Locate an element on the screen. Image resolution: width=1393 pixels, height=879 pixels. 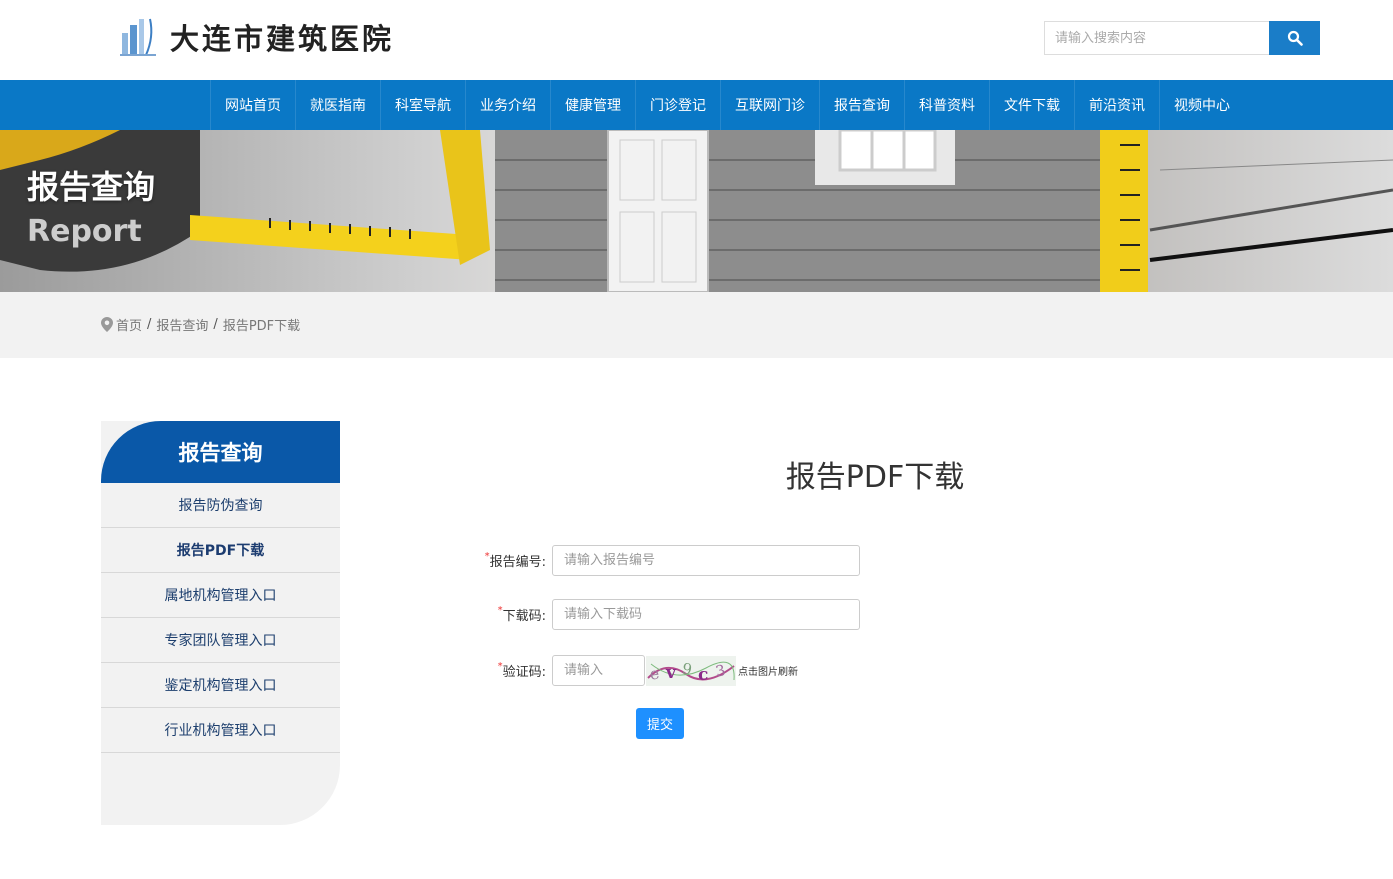
nav-item-registration: 门诊登记 is located at coordinates (677, 105).